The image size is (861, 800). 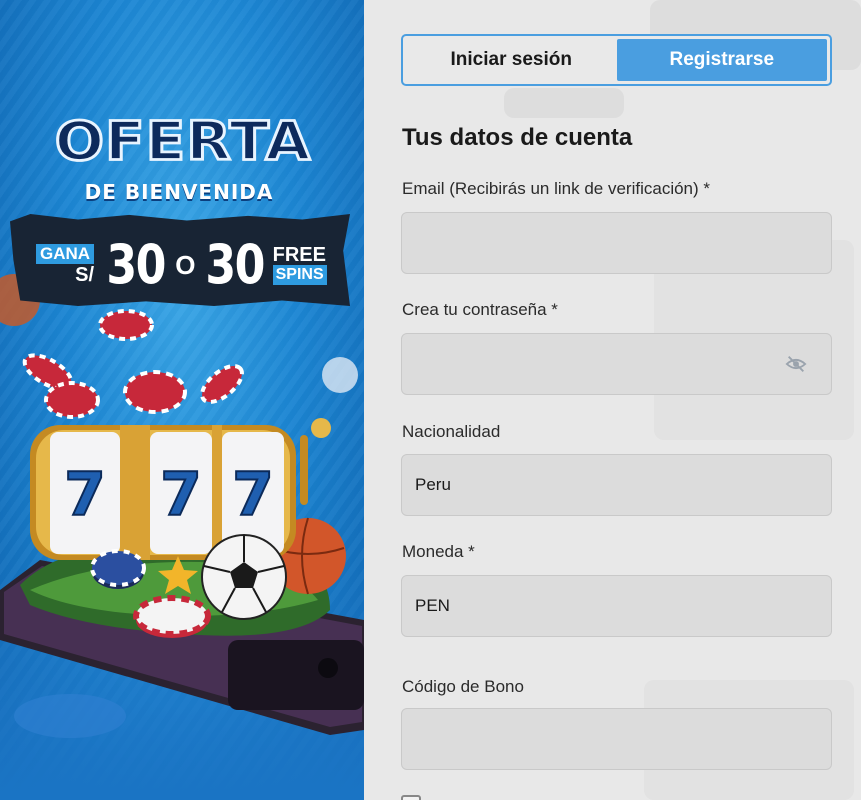 I want to click on gana-label: GANA, so click(x=65, y=254).